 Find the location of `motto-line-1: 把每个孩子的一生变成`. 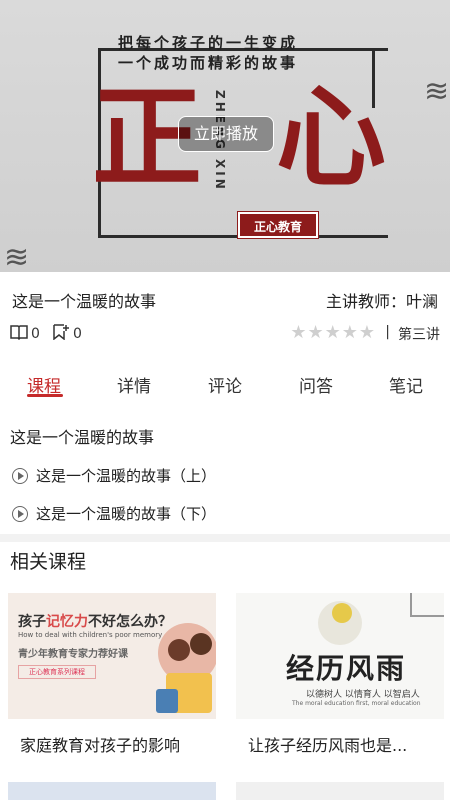

motto-line-1: 把每个孩子的一生变成 is located at coordinates (208, 43).